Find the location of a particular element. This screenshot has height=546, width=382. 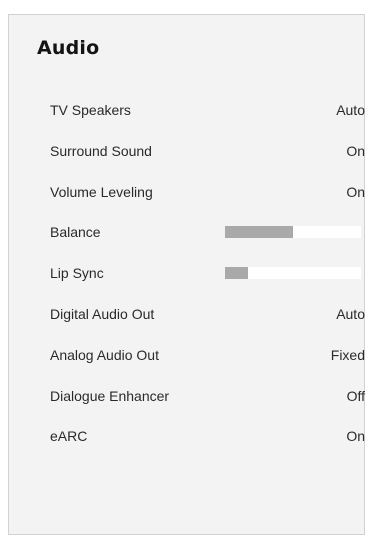

lip-sync-slider-fill is located at coordinates (237, 273).